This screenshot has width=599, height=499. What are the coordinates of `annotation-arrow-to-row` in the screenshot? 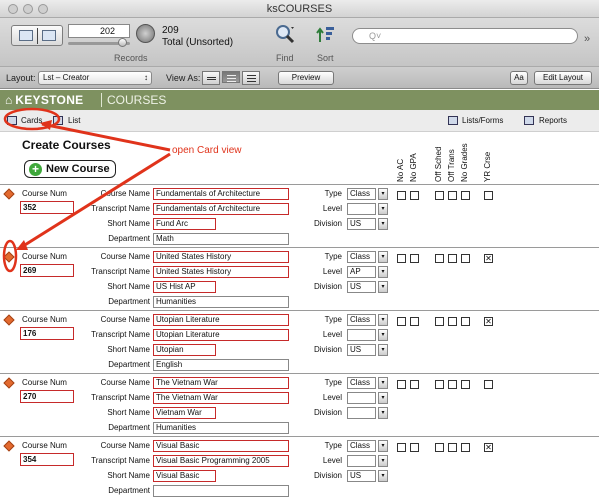 It's located at (95, 201).